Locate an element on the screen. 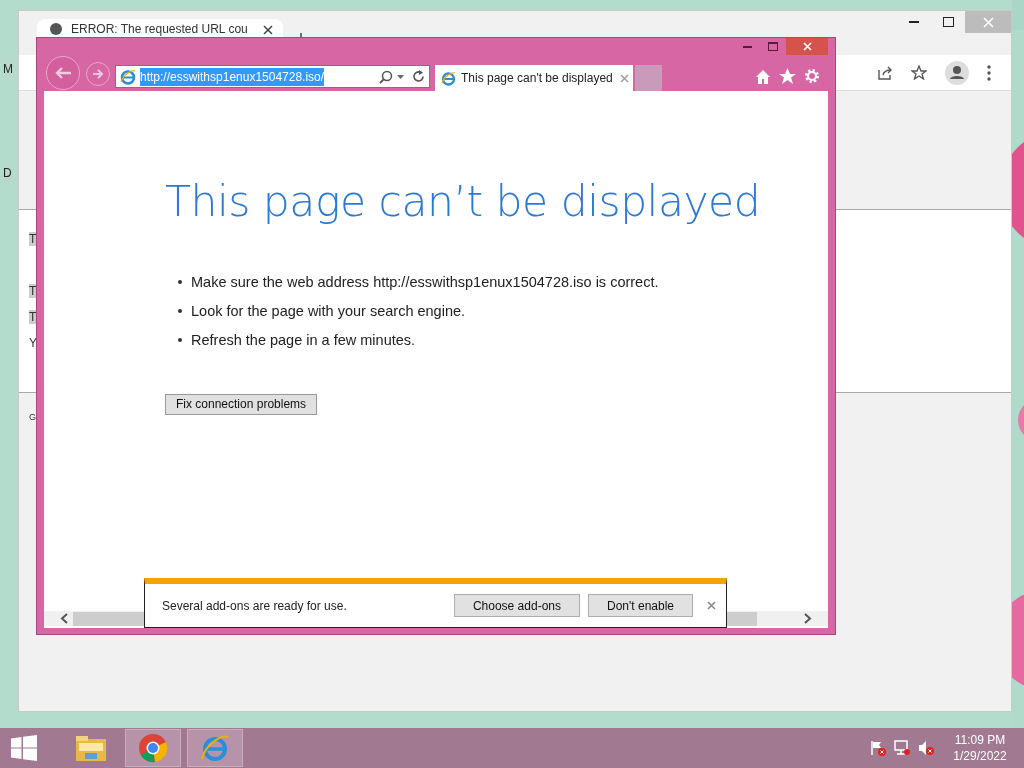  browser-tab: This page can't be displayed is located at coordinates (534, 78).